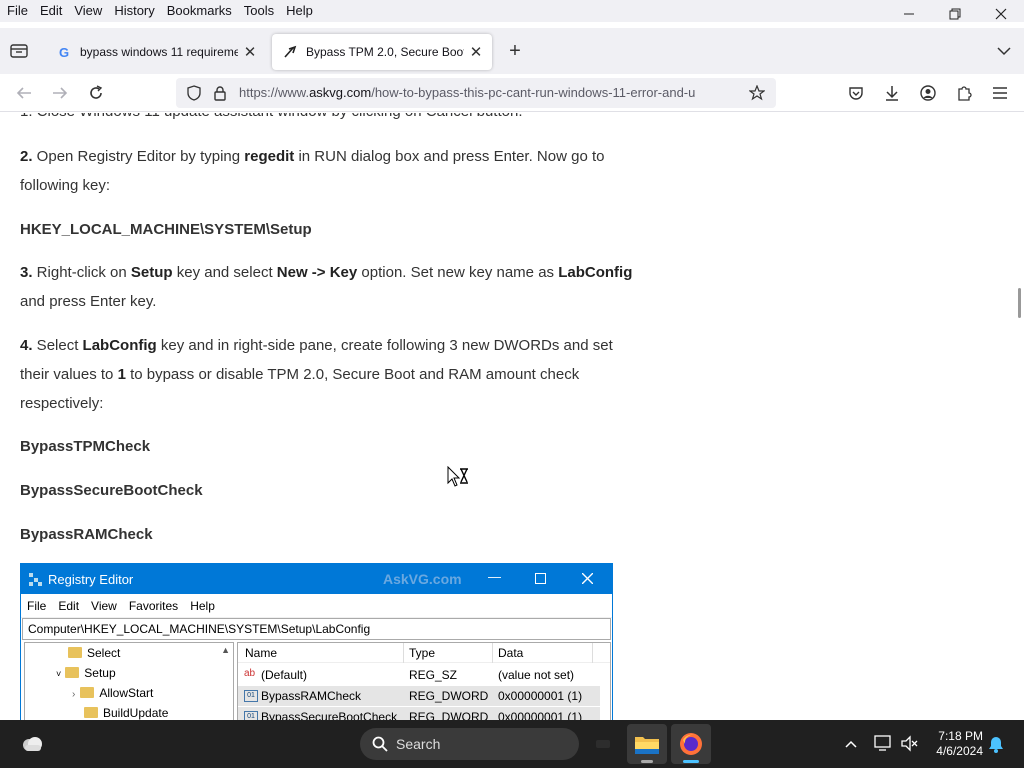 This screenshot has height=768, width=1024. What do you see at coordinates (19, 51) in the screenshot?
I see `firefox-view-button` at bounding box center [19, 51].